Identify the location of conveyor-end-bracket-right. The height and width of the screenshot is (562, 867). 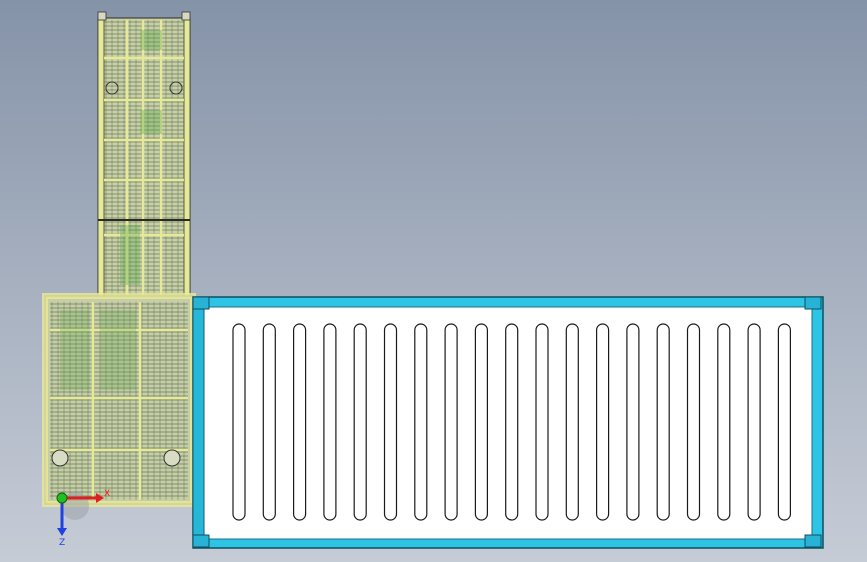
(186, 16).